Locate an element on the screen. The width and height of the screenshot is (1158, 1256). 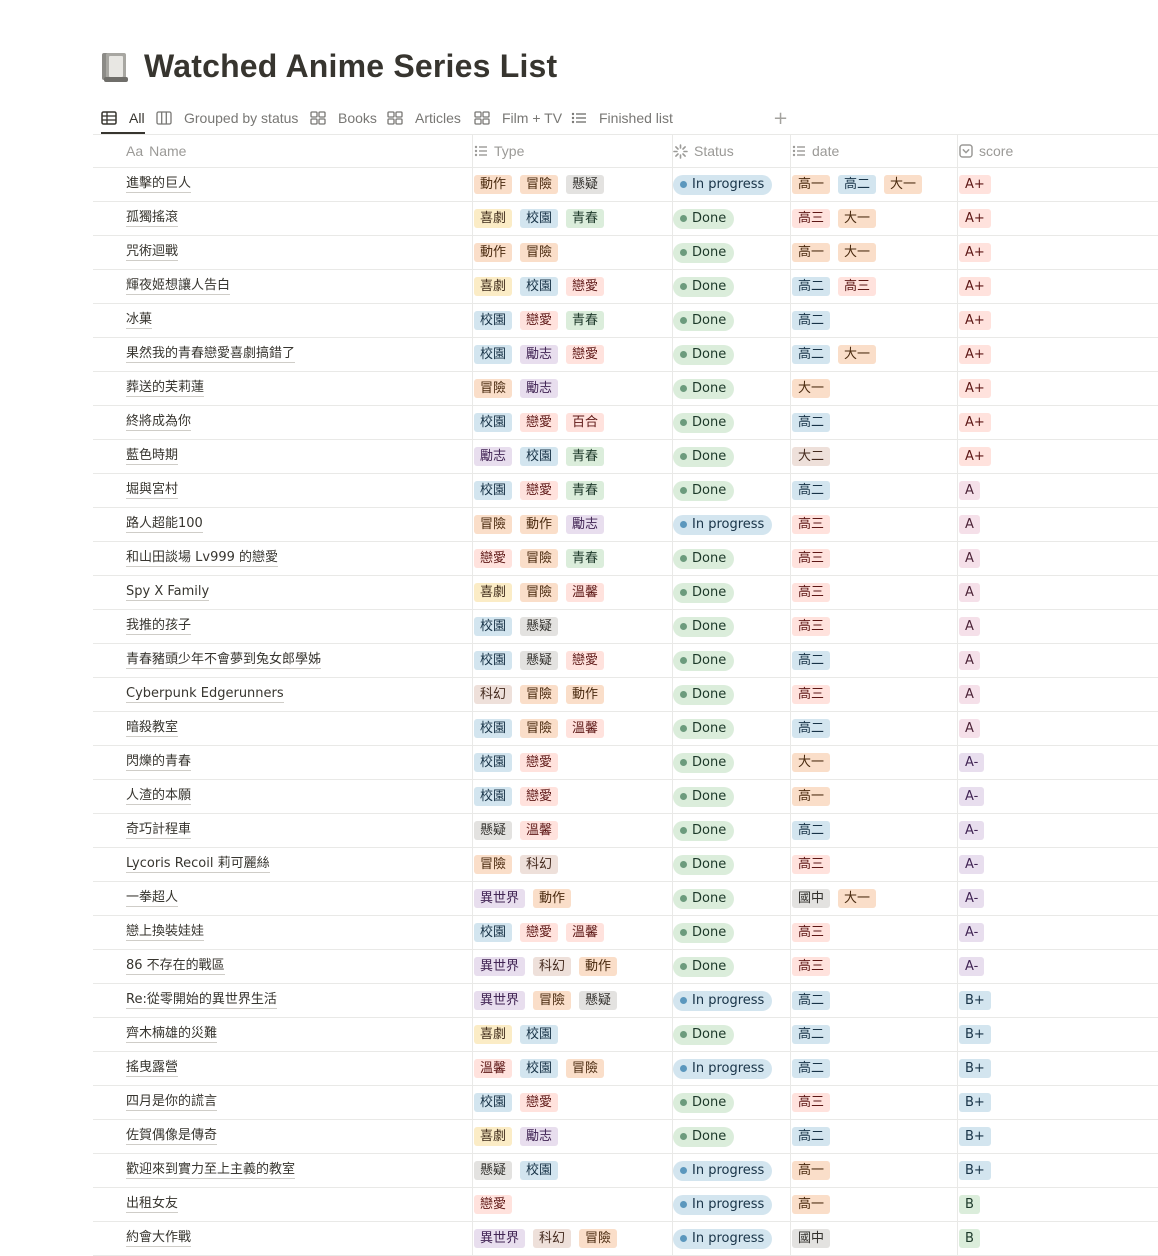
row-title-link: 堀與宮村 is located at coordinates (152, 490).